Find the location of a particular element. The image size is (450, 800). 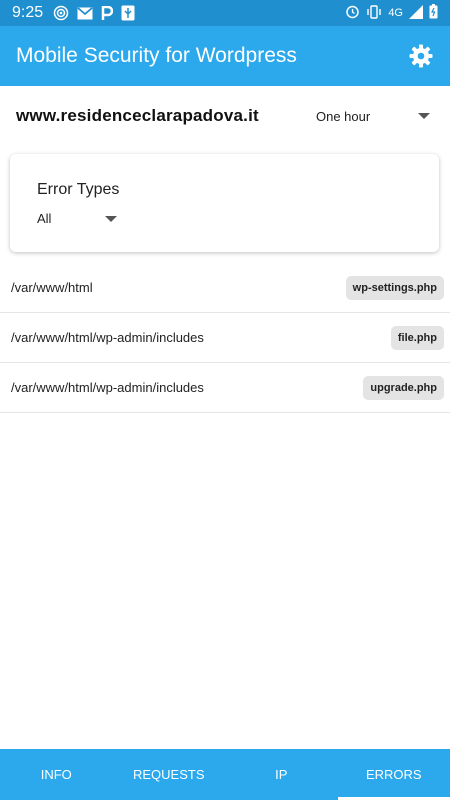

tab-errors: ERRORS is located at coordinates (393, 774).